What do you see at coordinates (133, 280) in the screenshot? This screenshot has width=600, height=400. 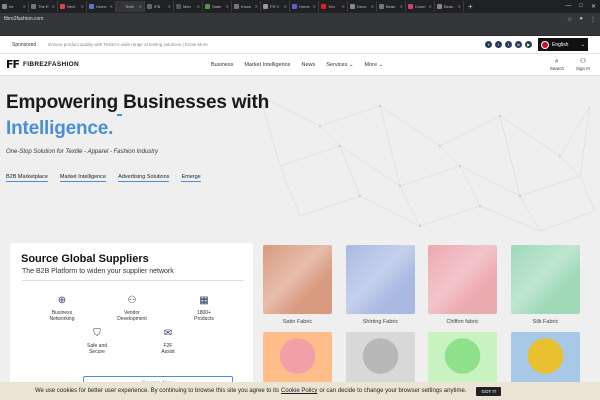 I see `card-divider` at bounding box center [133, 280].